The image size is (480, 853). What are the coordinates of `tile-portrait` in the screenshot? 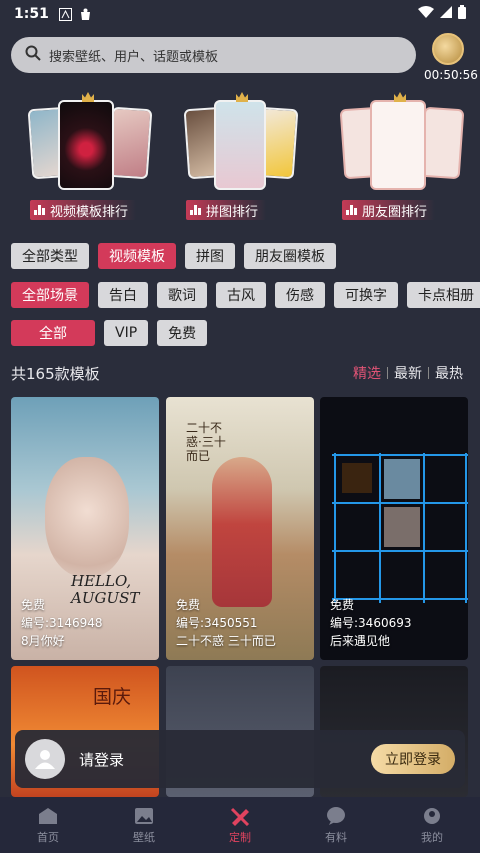 It's located at (87, 517).